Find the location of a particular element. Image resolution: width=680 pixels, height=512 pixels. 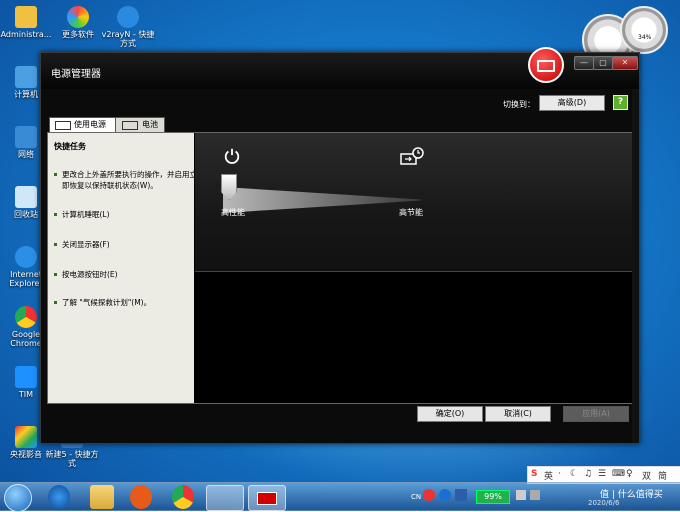

tab-use-power: 使用电源 is located at coordinates (85, 124).